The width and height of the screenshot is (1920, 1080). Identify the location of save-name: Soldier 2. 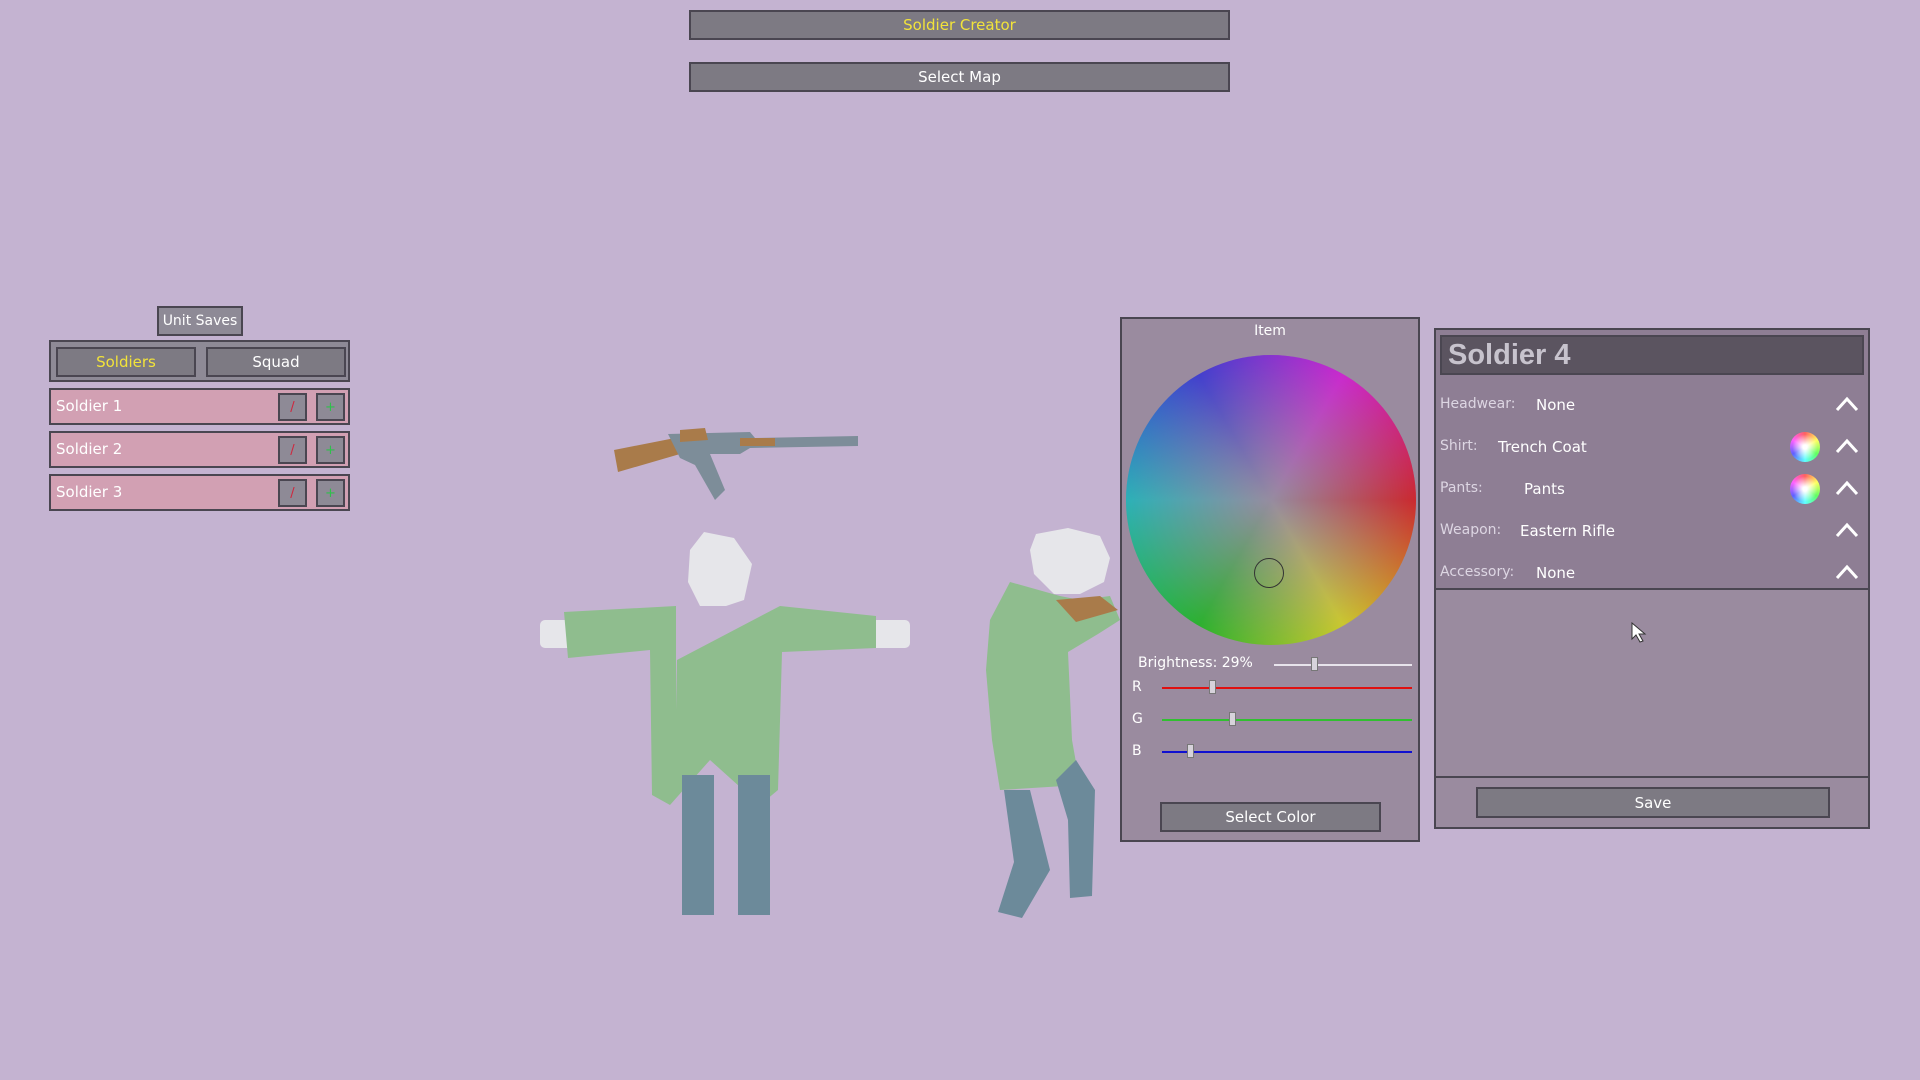
(89, 449).